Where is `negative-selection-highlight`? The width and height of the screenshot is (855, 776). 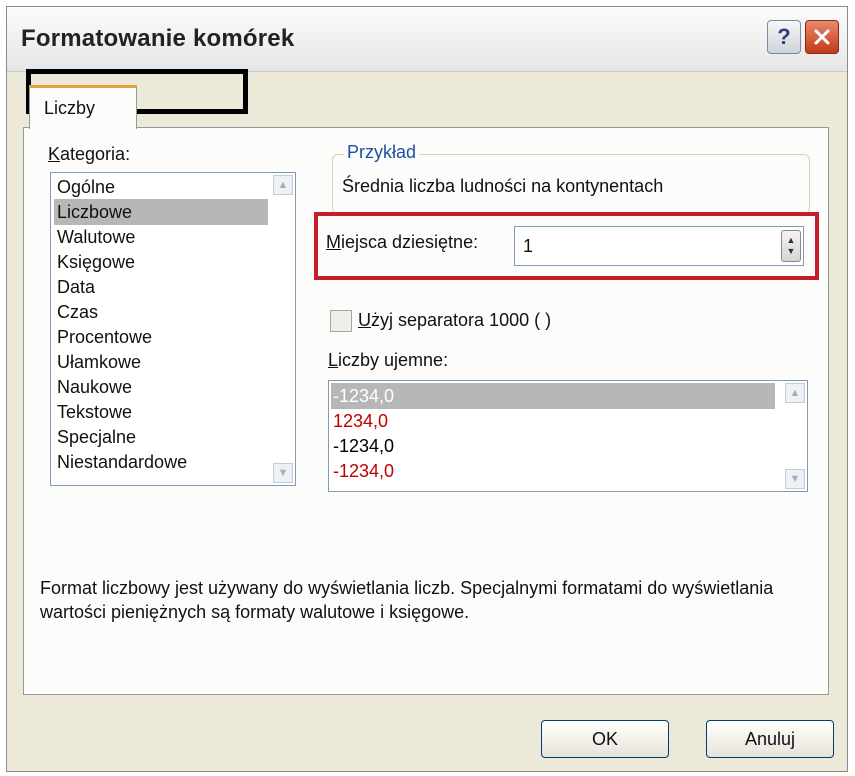 negative-selection-highlight is located at coordinates (553, 396).